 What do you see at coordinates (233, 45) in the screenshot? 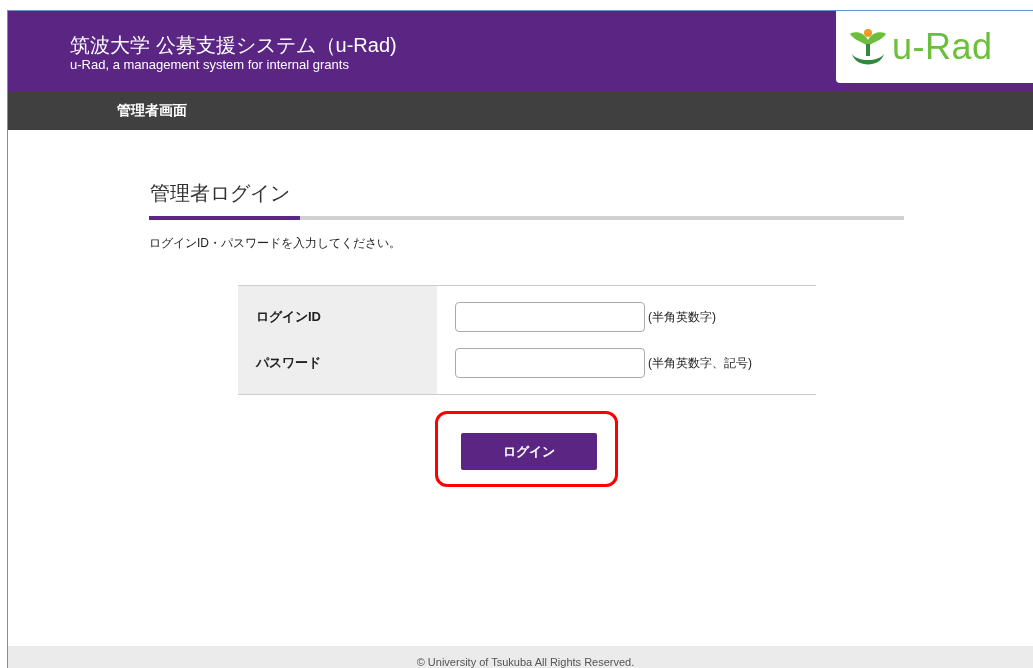
I see `site-title: 筑波大学 公募支援システム（u-Rad)` at bounding box center [233, 45].